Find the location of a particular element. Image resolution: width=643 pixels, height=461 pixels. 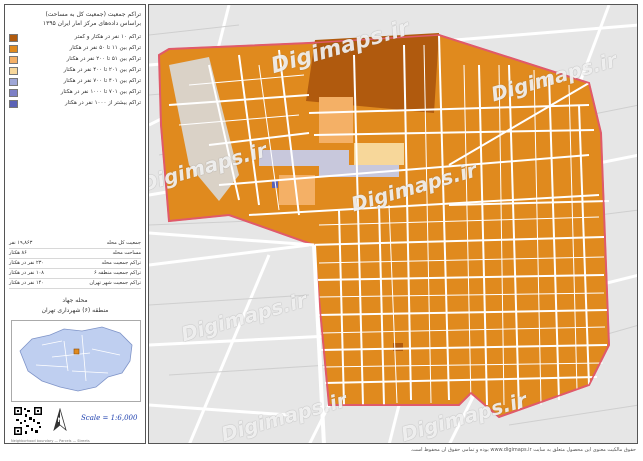

stat-value: ۱۴۰ نفر در هکتار is located at coordinates (26, 283).